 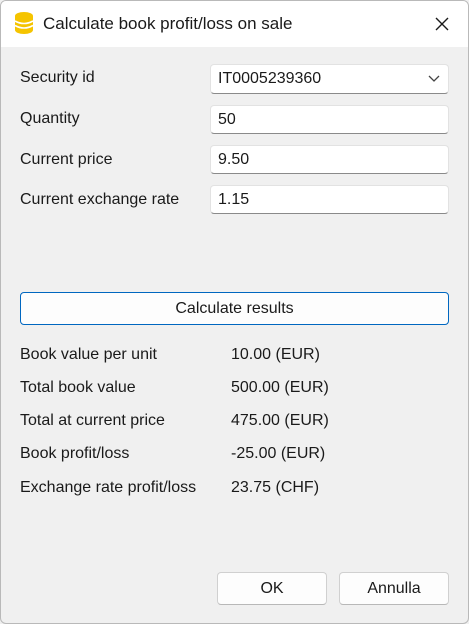 What do you see at coordinates (434, 78) in the screenshot?
I see `chevron-down-icon` at bounding box center [434, 78].